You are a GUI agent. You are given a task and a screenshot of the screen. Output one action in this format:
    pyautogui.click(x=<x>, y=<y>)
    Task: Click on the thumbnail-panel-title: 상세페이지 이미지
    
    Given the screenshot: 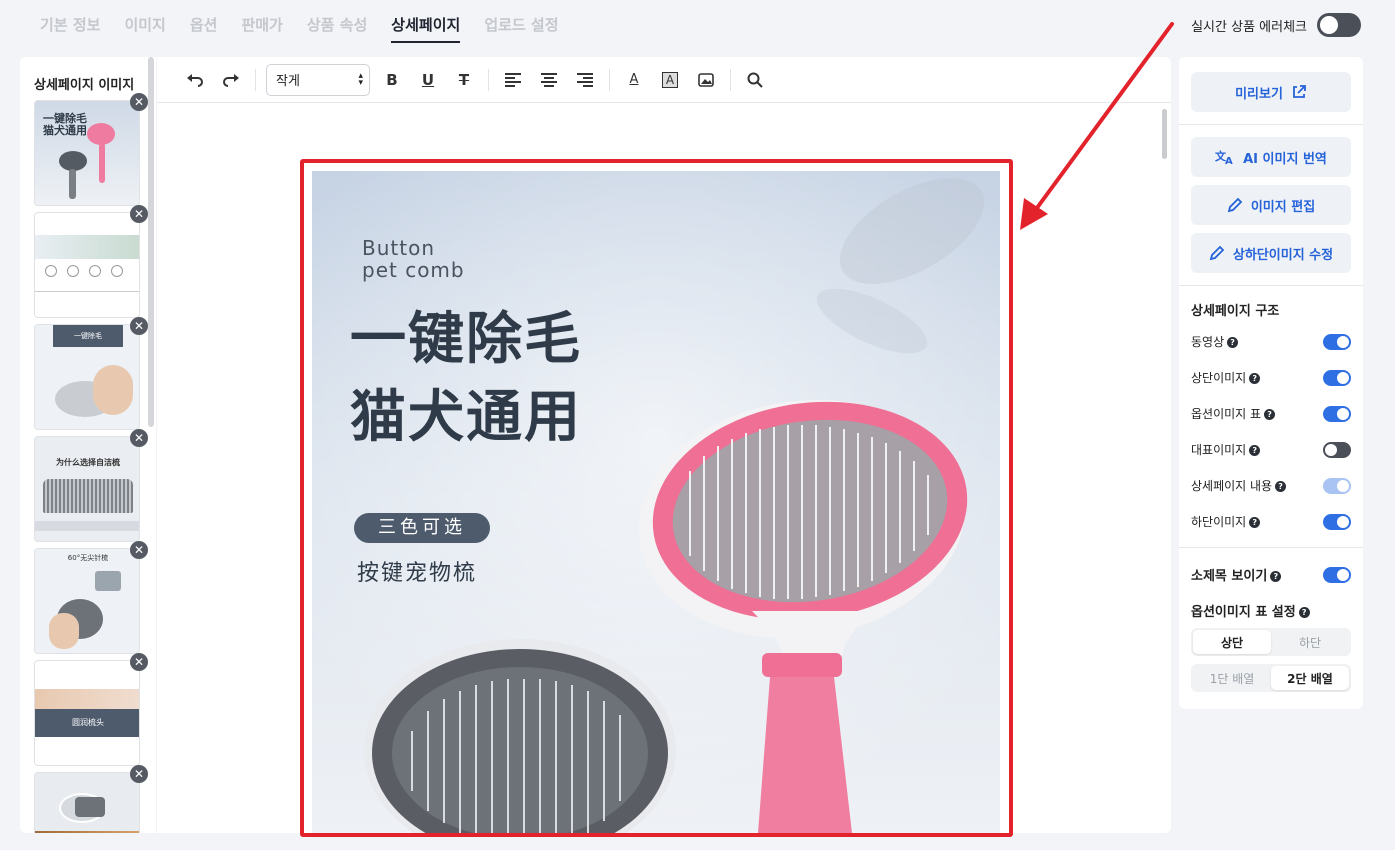 What is the action you would take?
    pyautogui.click(x=84, y=85)
    